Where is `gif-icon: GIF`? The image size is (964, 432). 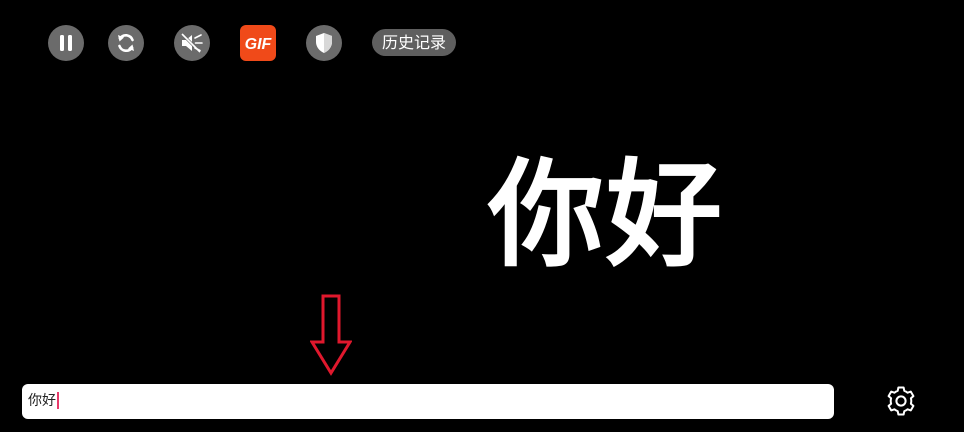
gif-icon: GIF is located at coordinates (258, 43).